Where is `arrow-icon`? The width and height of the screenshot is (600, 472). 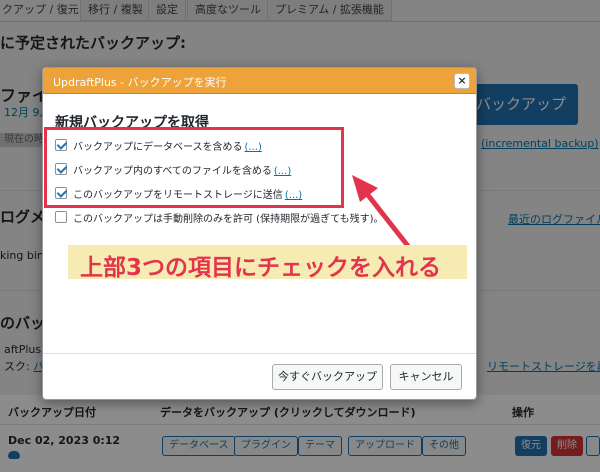 arrow-icon is located at coordinates (381, 212).